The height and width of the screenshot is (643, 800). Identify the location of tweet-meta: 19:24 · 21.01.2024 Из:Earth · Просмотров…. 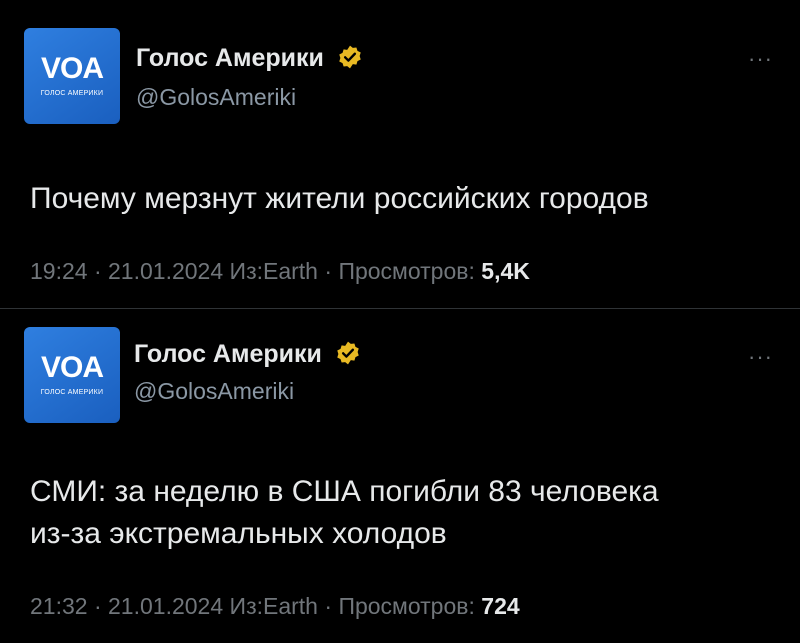
(280, 271).